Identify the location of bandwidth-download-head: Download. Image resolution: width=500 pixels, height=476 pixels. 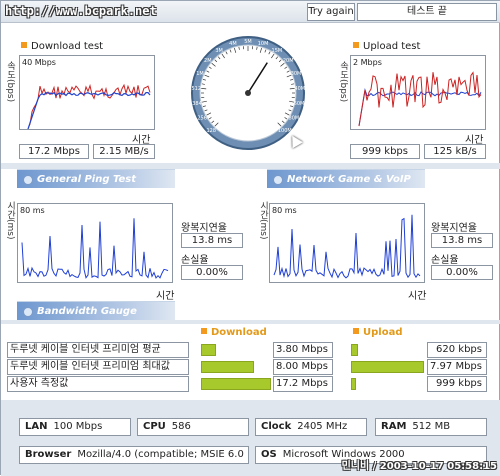
(234, 332).